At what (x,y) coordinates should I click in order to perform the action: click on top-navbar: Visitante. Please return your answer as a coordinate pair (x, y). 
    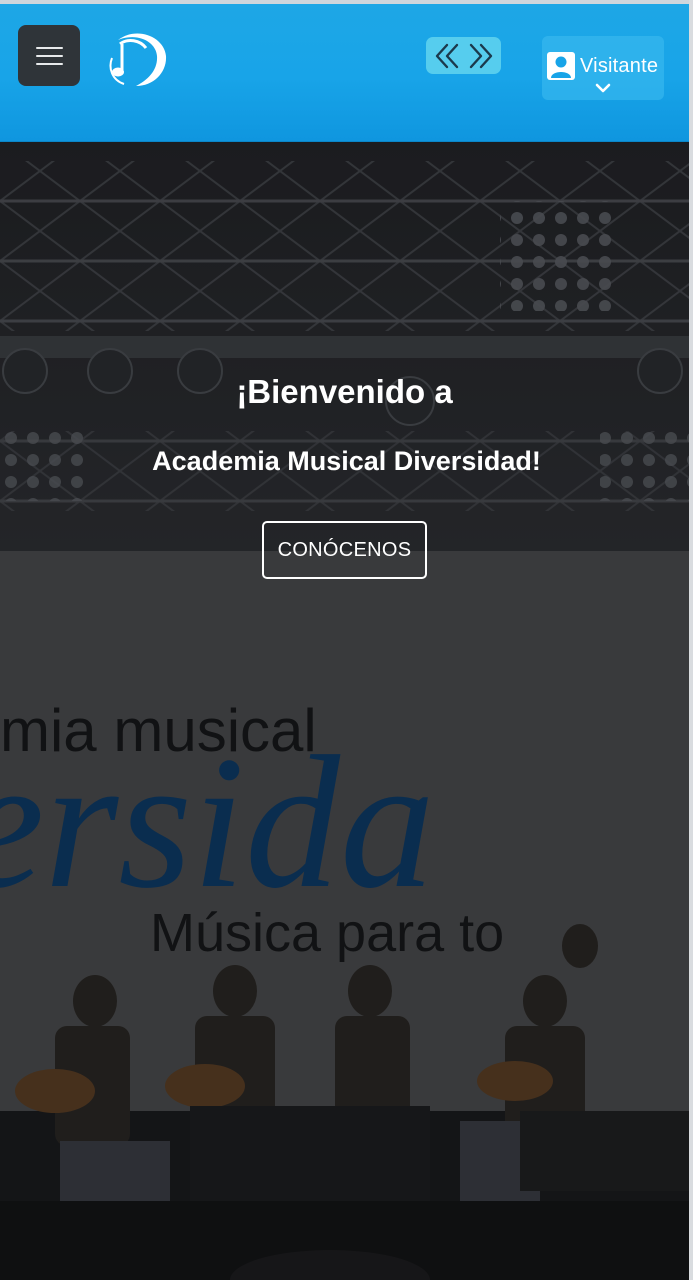
    Looking at the image, I should click on (344, 71).